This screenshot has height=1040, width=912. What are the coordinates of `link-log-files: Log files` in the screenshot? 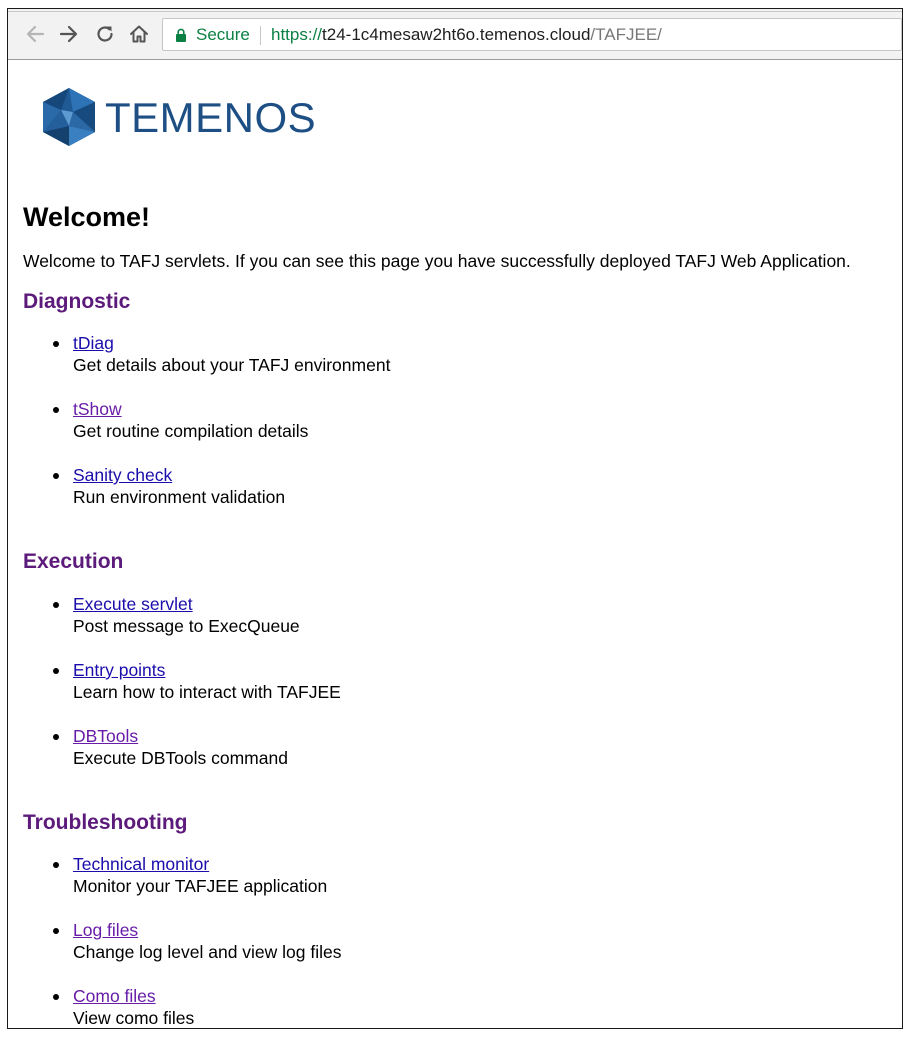 It's located at (207, 930).